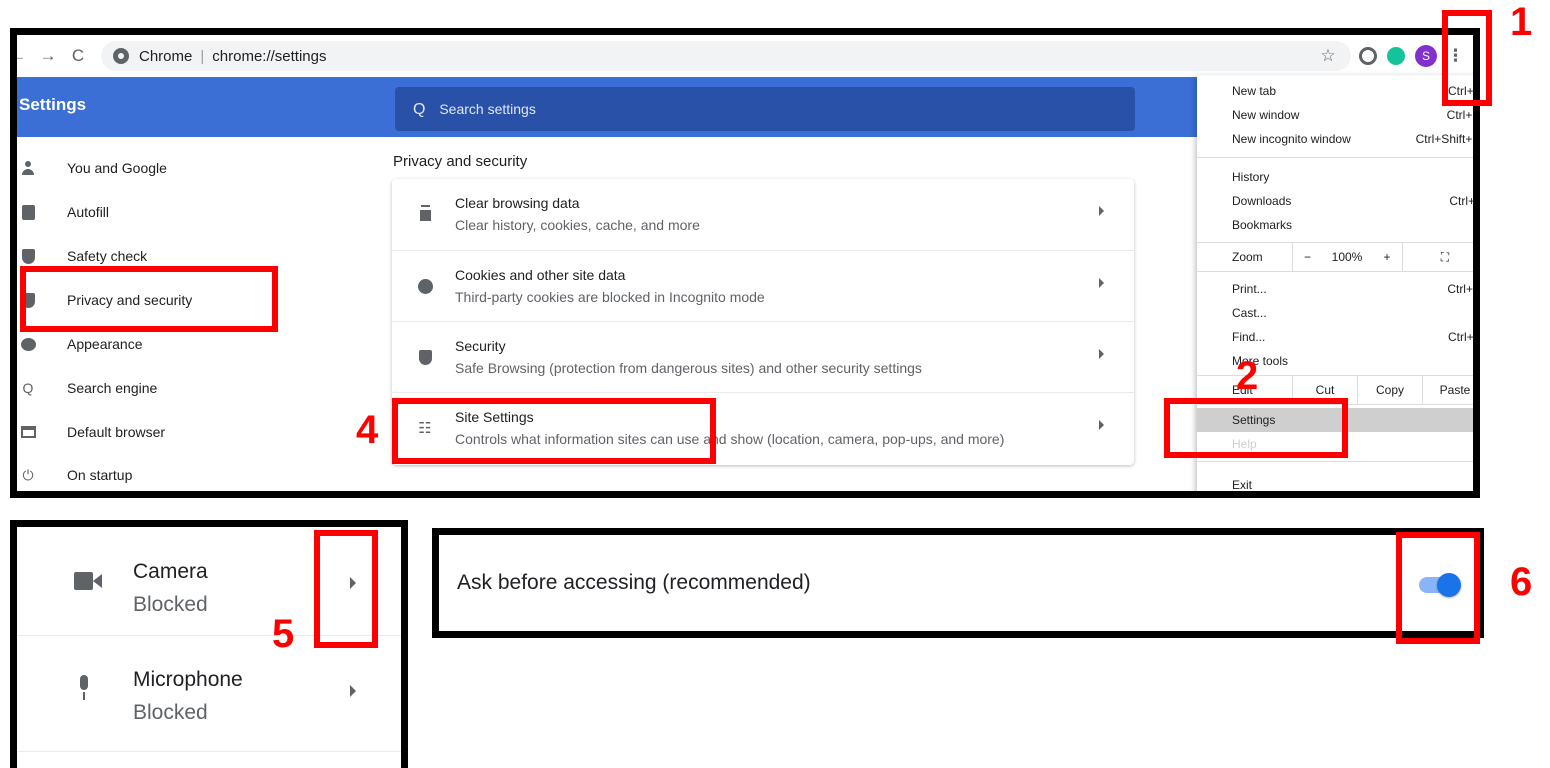 This screenshot has height=768, width=1550. I want to click on camera-icon, so click(88, 581).